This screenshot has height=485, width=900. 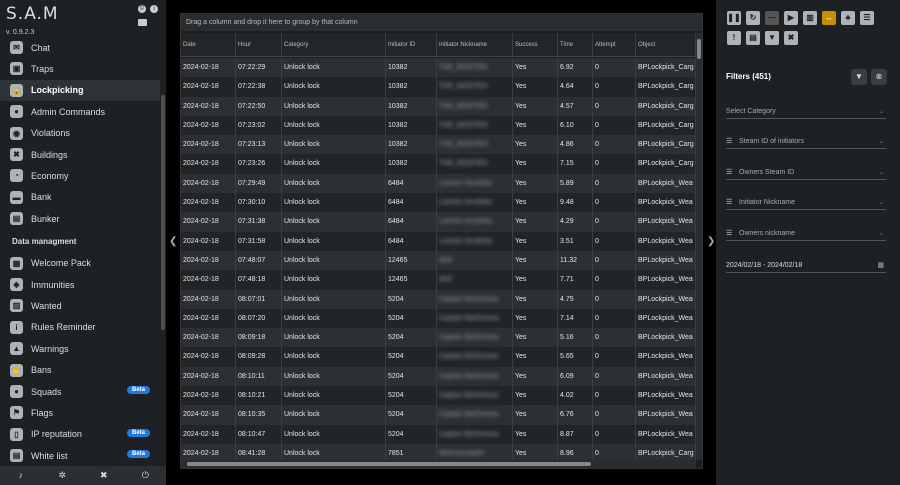 I want to click on column-header-initiator-nickname: Initiator Nickname, so click(x=475, y=45).